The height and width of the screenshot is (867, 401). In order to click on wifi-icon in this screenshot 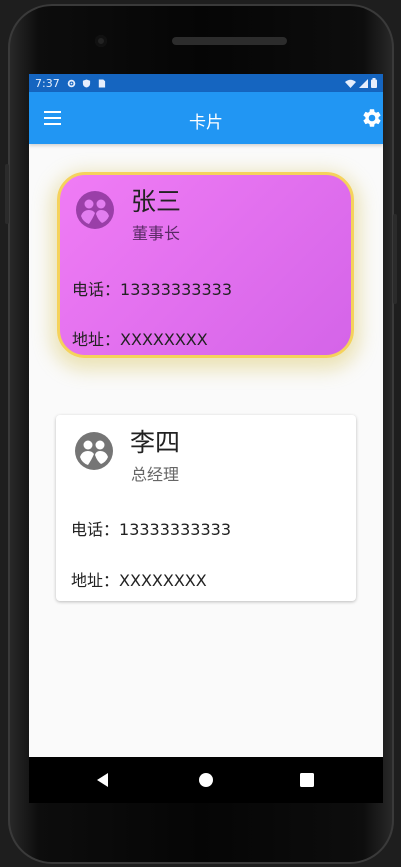, I will do `click(350, 83)`.